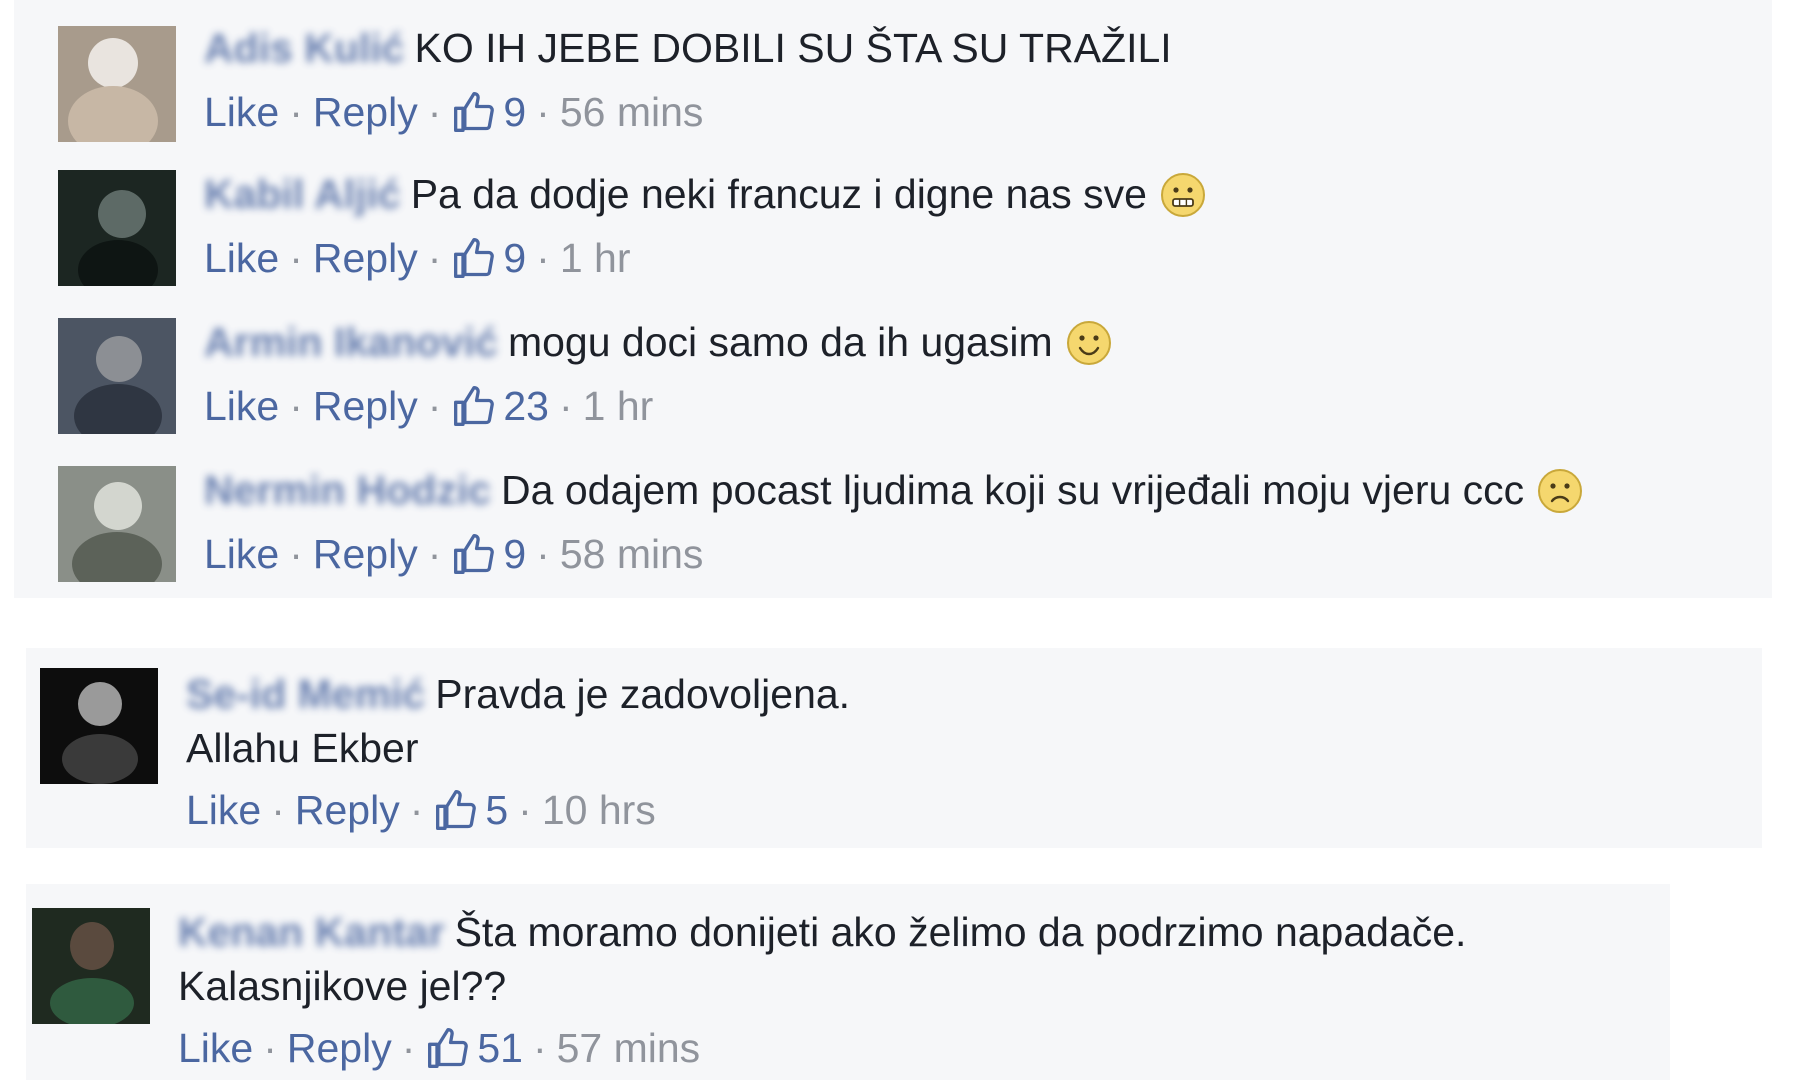  Describe the element at coordinates (780, 342) in the screenshot. I see `comment-text: mogu doci samo da ih ugasim` at that location.